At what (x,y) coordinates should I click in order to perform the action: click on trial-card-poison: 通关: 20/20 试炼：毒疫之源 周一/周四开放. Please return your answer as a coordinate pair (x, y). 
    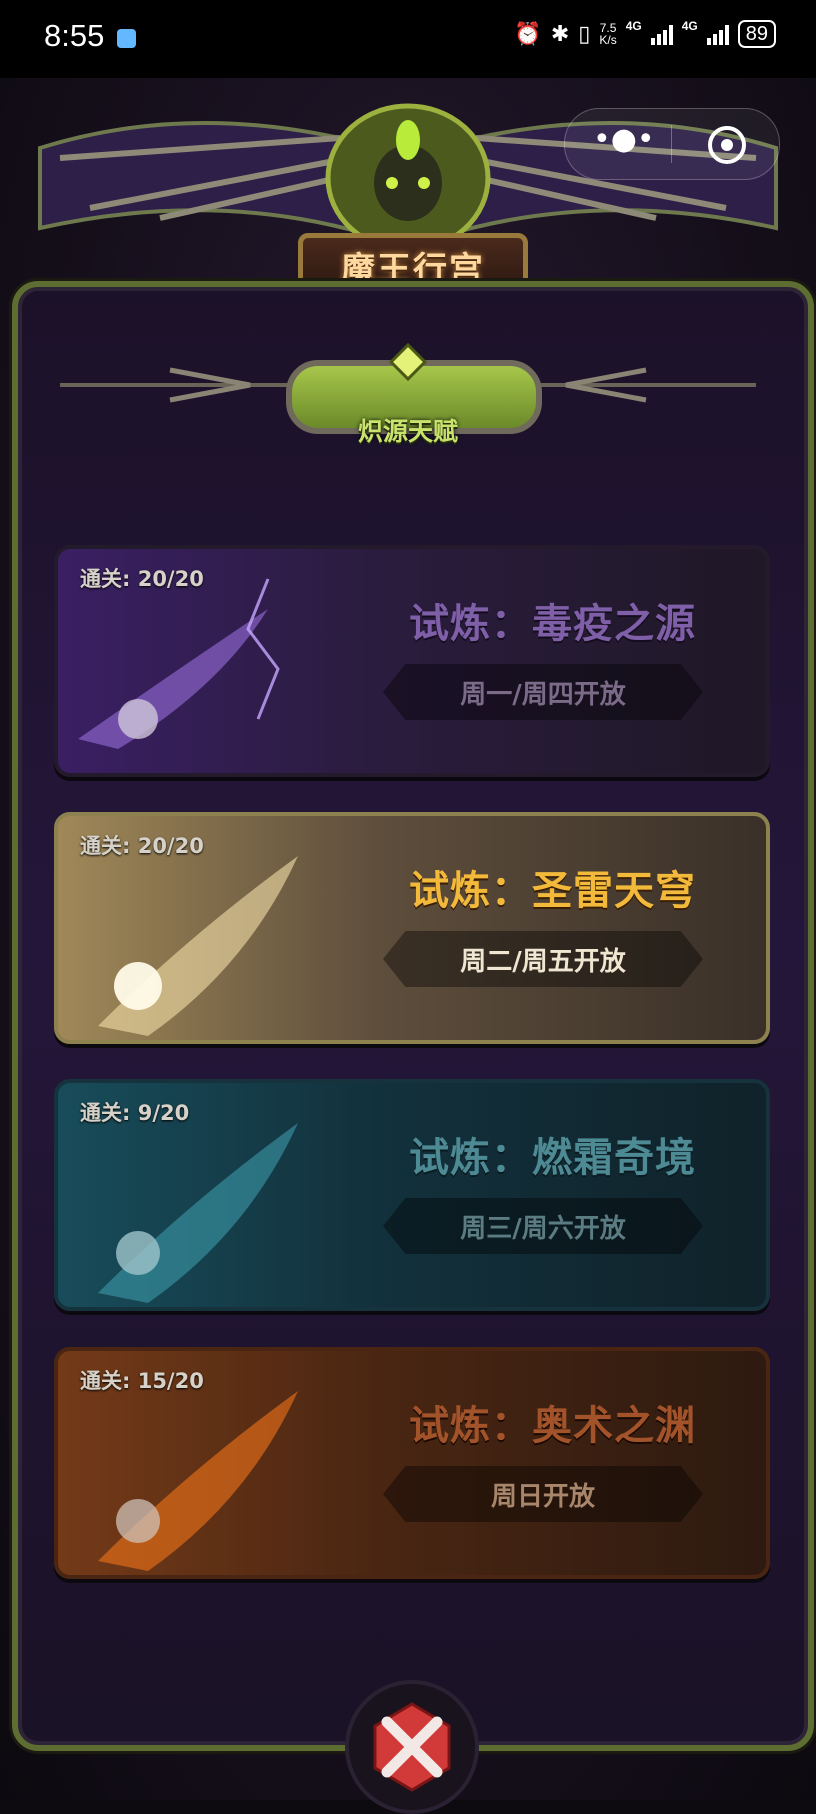
    Looking at the image, I should click on (412, 661).